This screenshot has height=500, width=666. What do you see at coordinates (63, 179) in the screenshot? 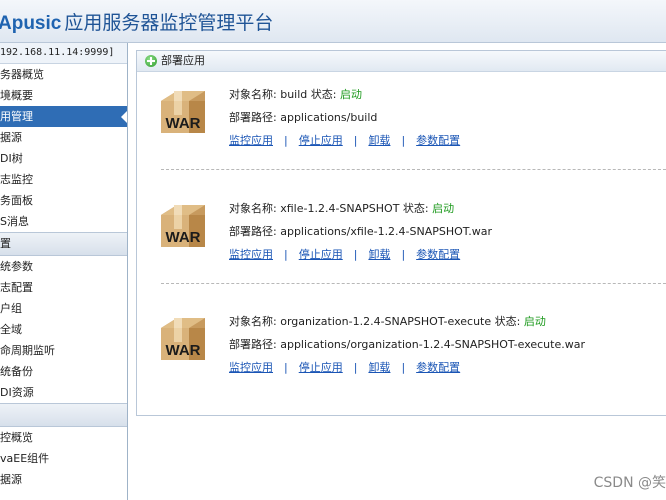
I see `sidebar-item-log-monitor: 志监控` at bounding box center [63, 179].